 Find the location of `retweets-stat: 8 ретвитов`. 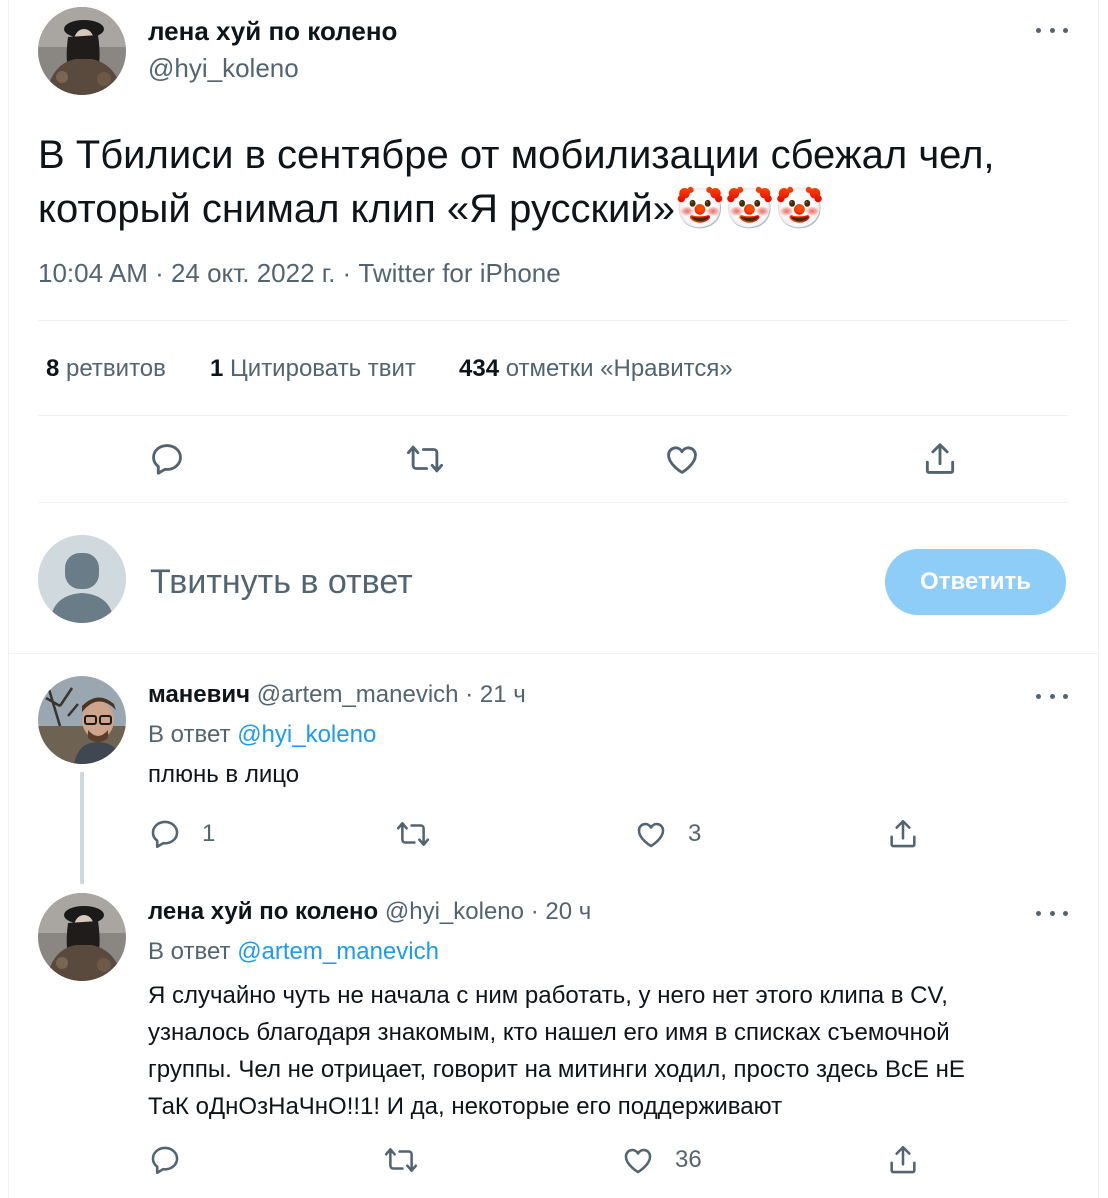

retweets-stat: 8 ретвитов is located at coordinates (106, 369).